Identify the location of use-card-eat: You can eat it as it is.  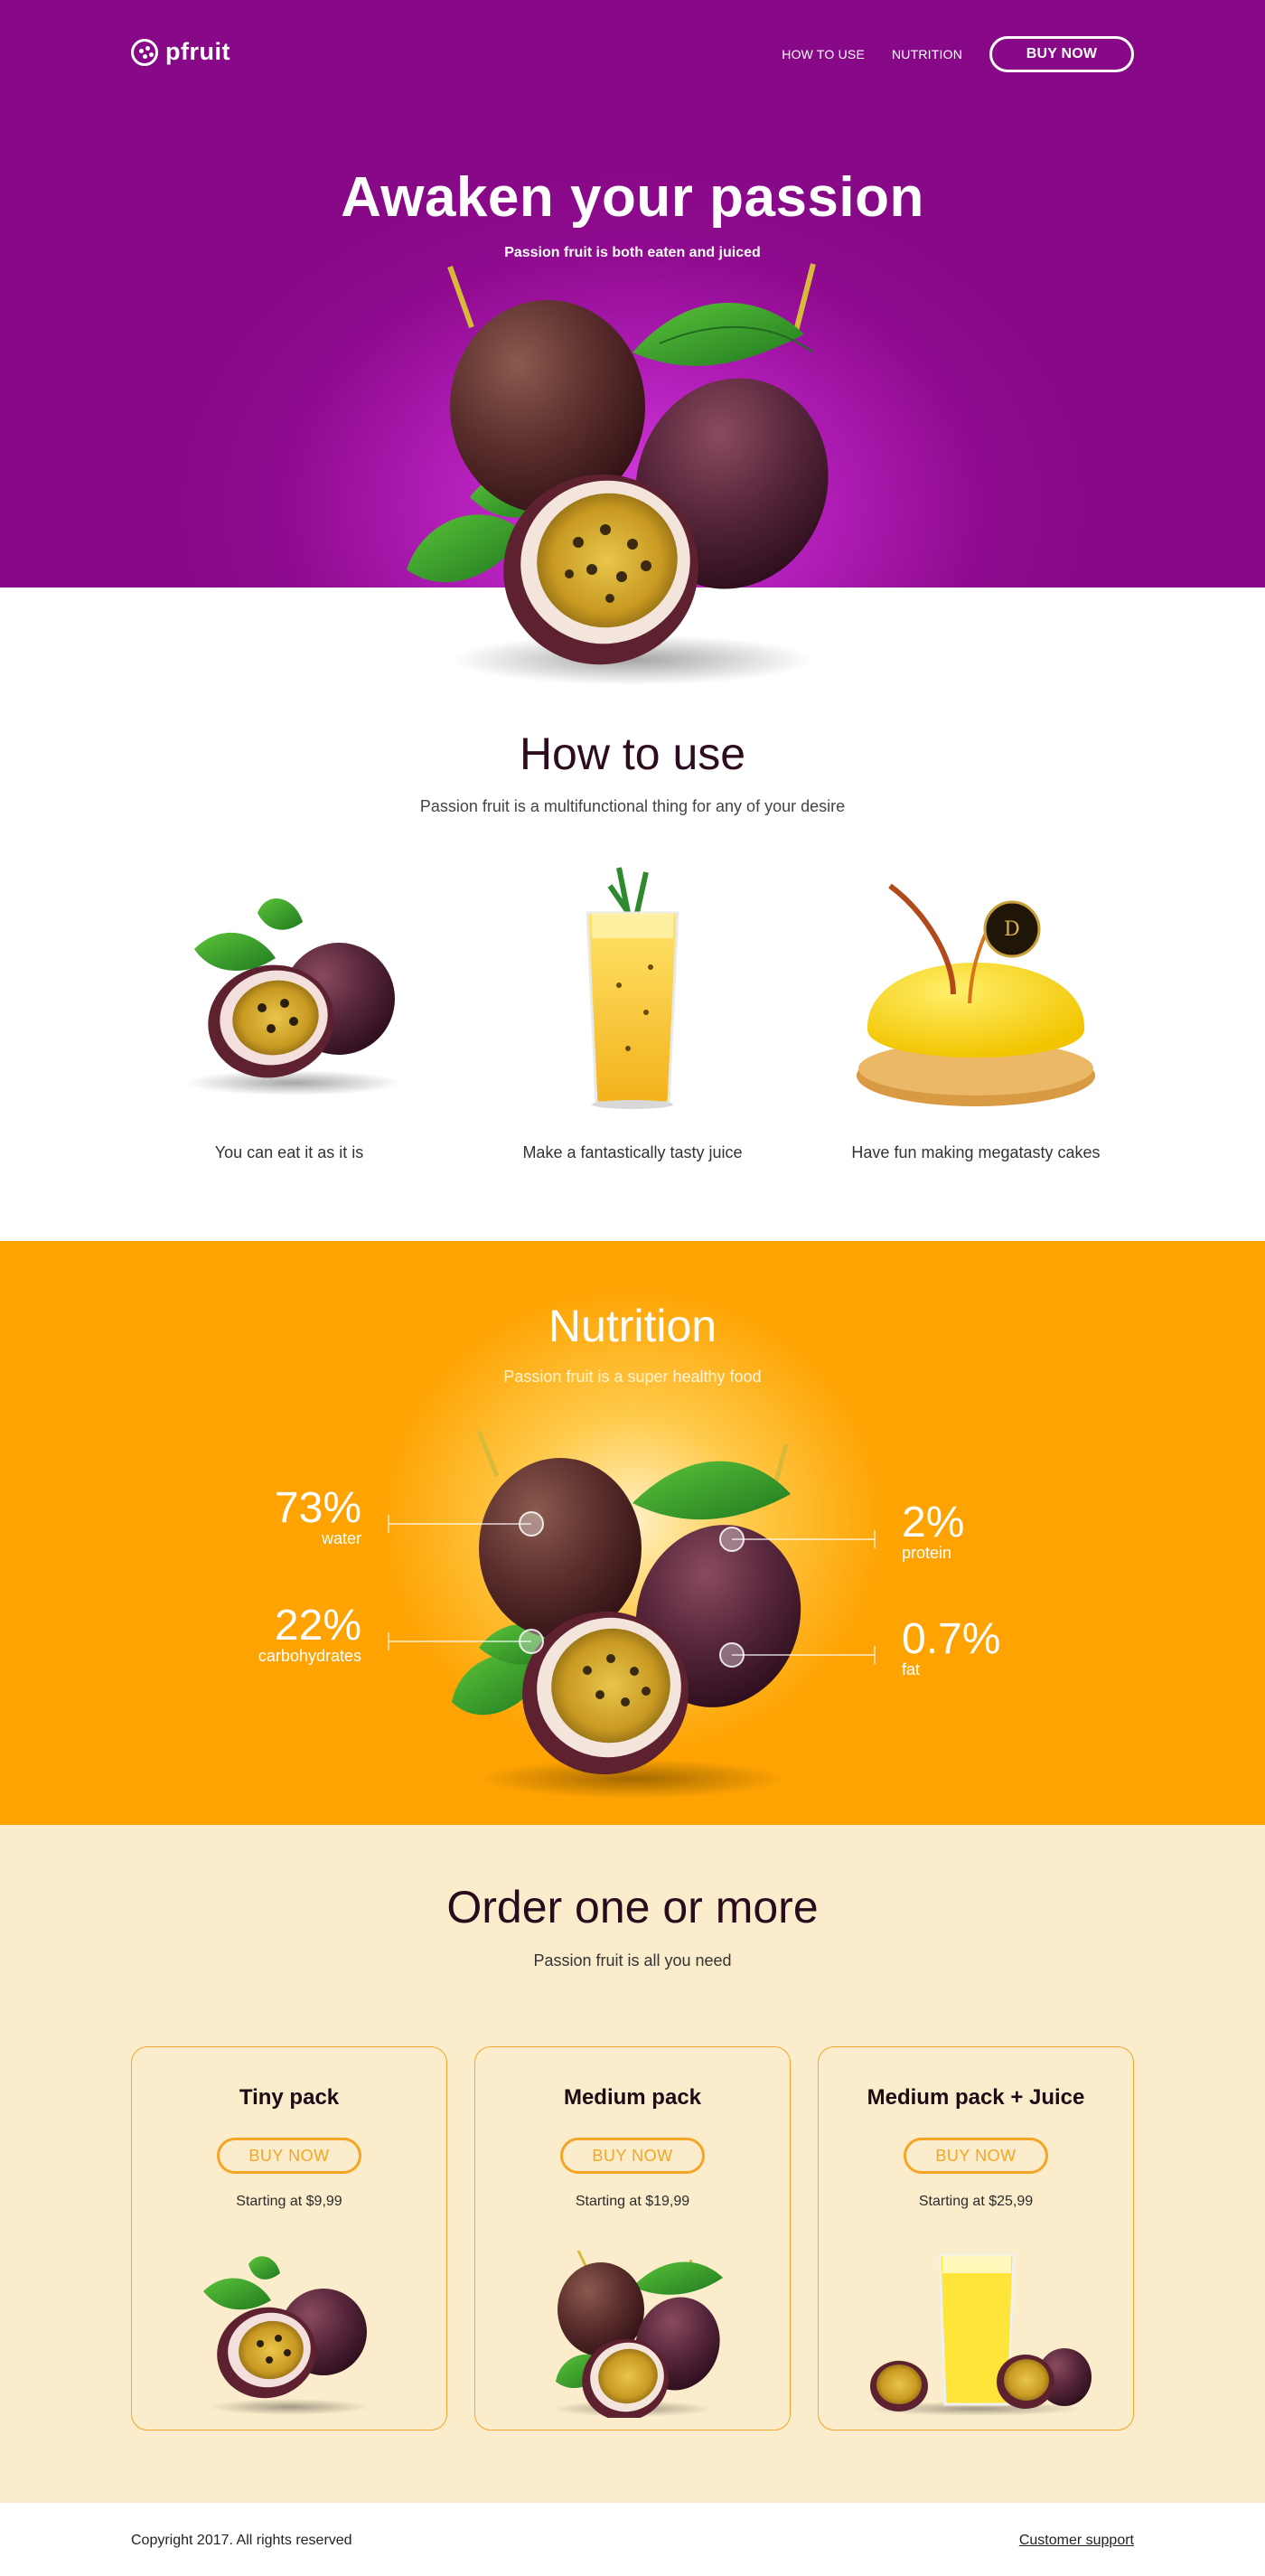
(289, 1017).